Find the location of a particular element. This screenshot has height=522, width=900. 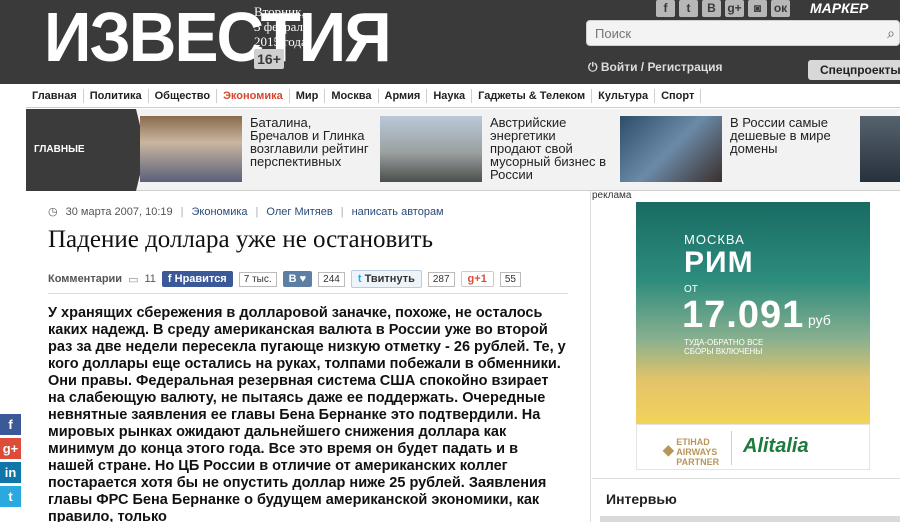

share-sidebar: f g+ in t is located at coordinates (11, 460).